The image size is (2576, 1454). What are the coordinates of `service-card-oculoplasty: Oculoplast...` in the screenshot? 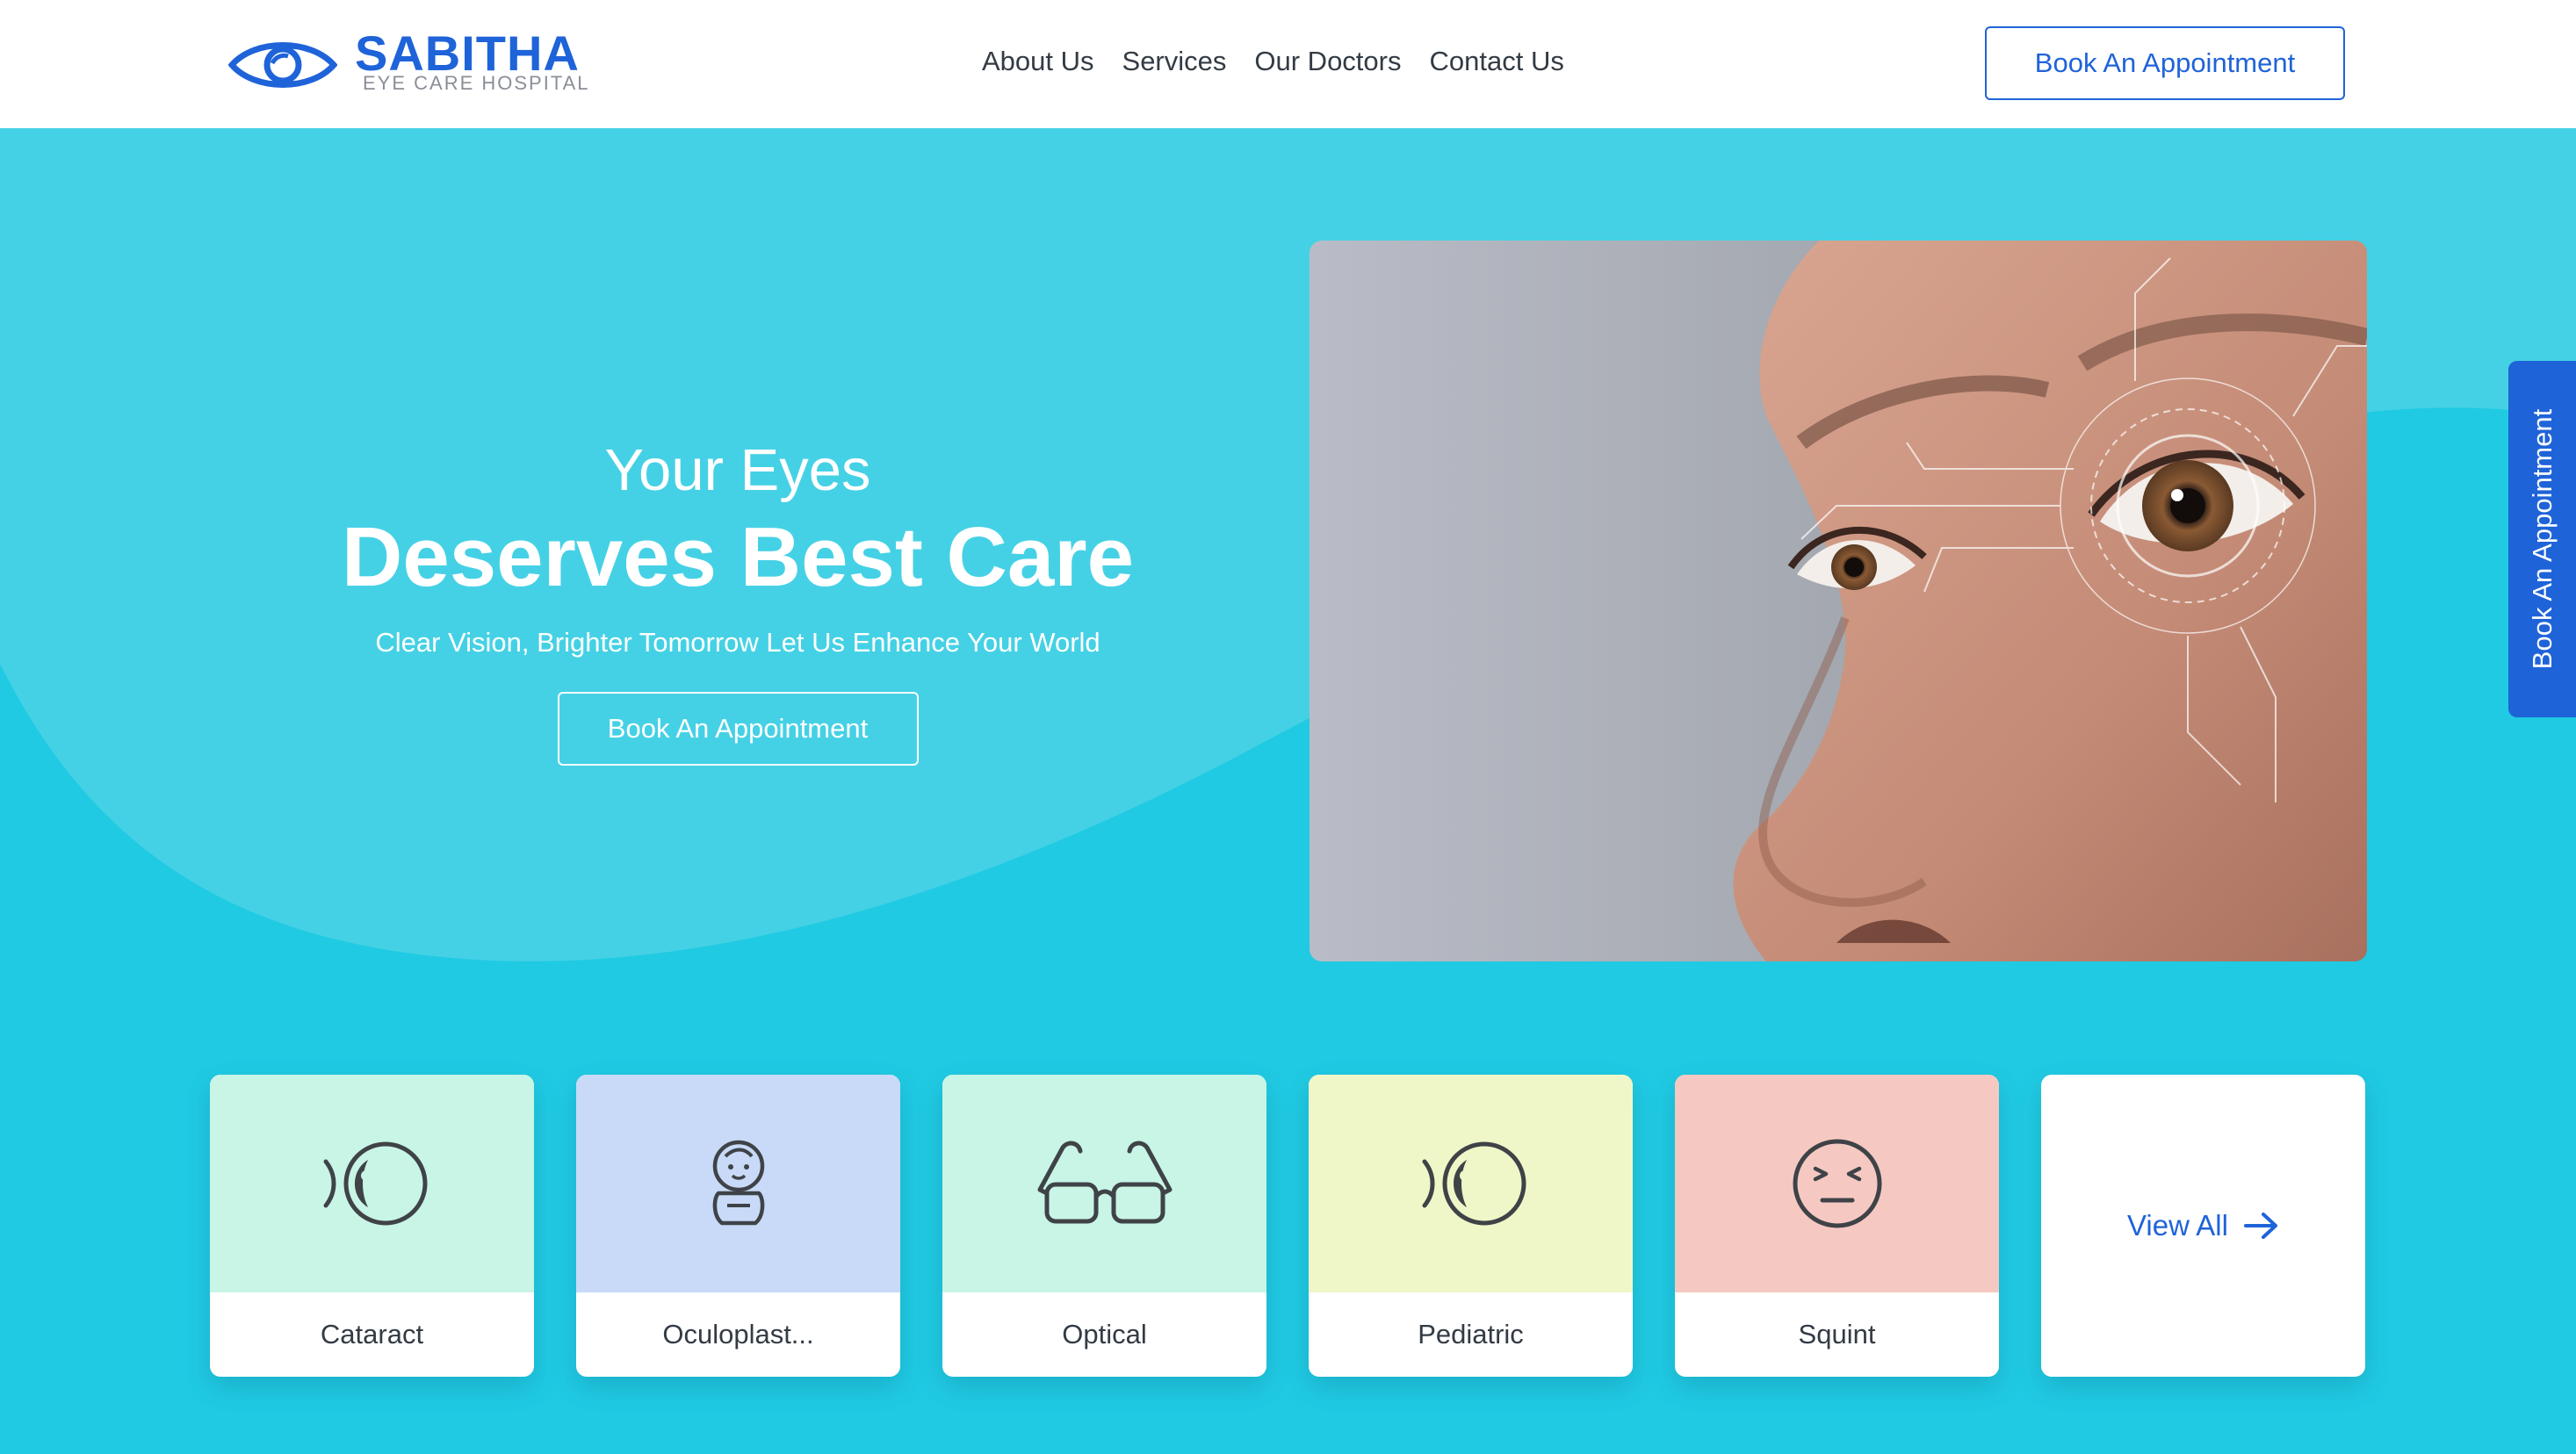 It's located at (738, 1226).